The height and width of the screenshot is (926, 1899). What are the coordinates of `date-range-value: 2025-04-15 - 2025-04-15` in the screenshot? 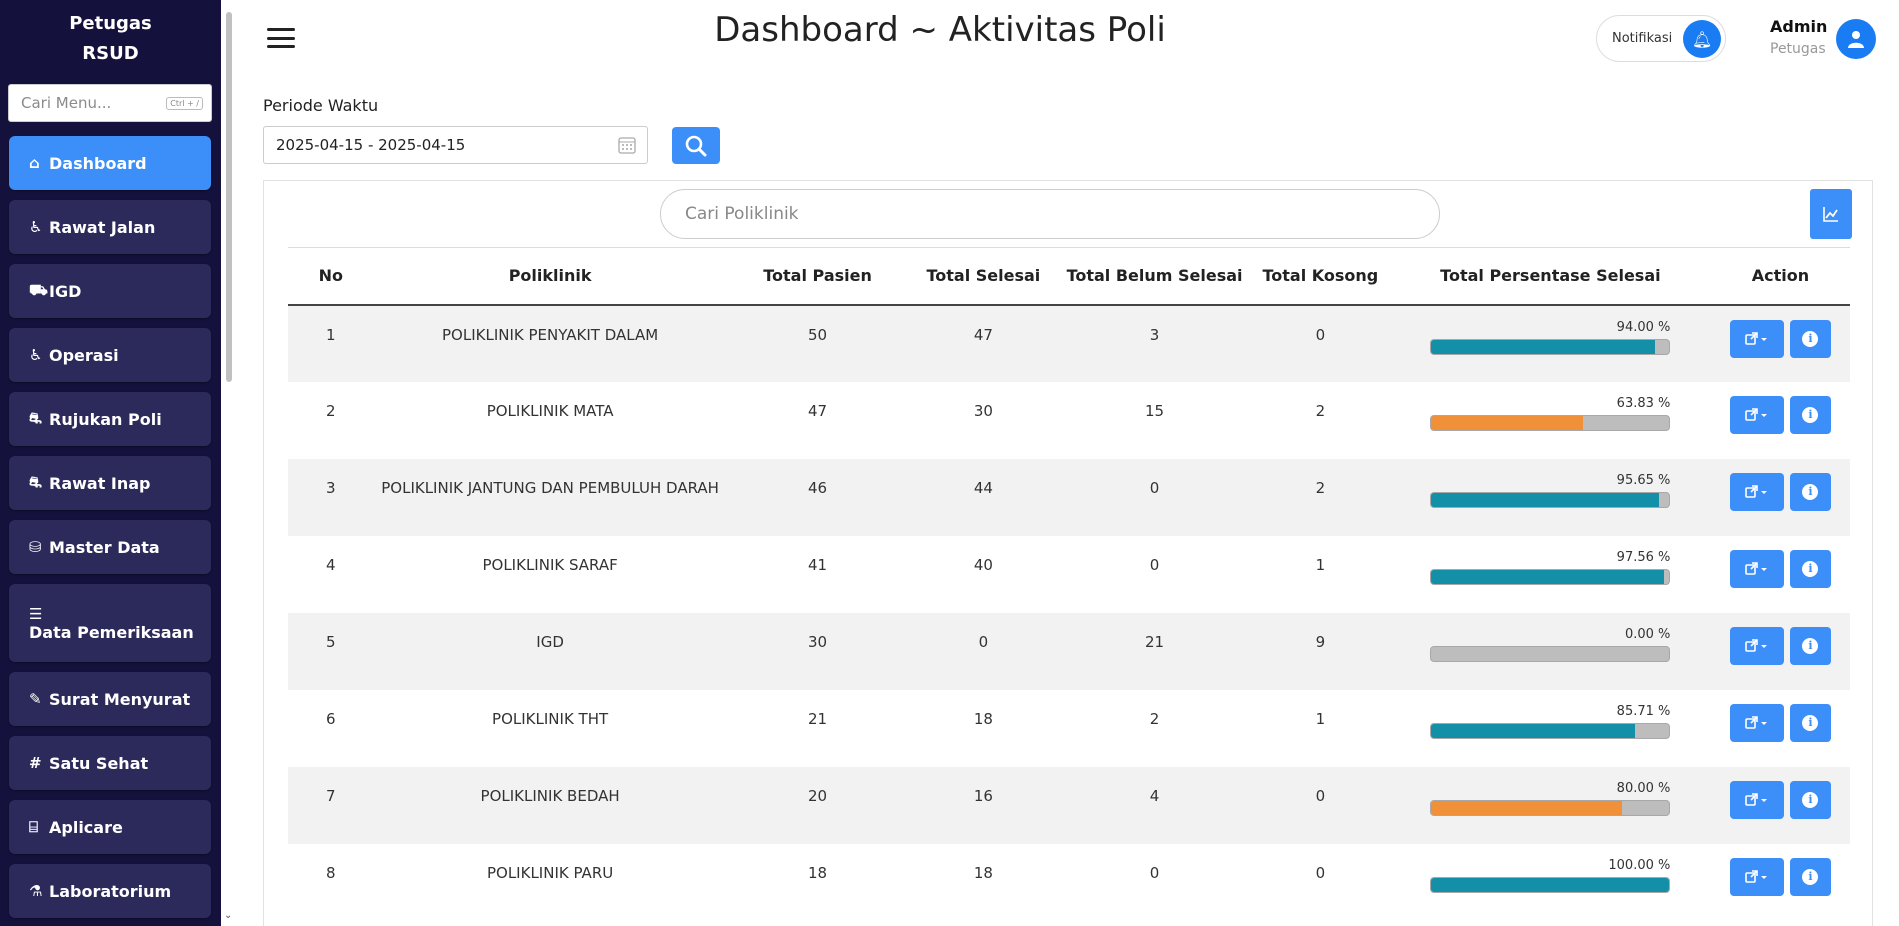 It's located at (371, 145).